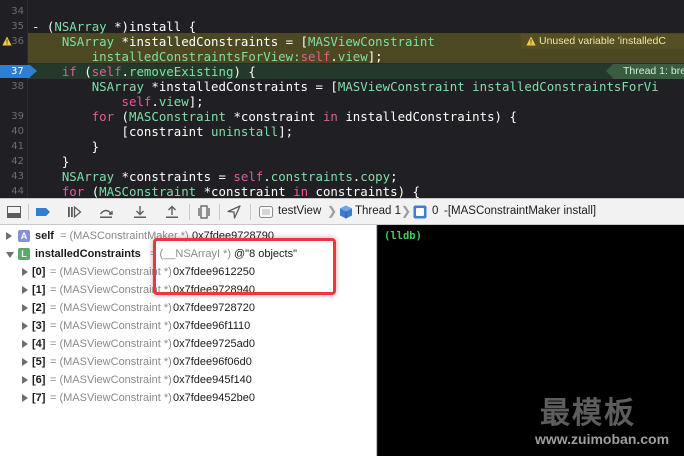 This screenshot has height=456, width=684. What do you see at coordinates (148, 191) in the screenshot?
I see `code-token: MASConstraint` at bounding box center [148, 191].